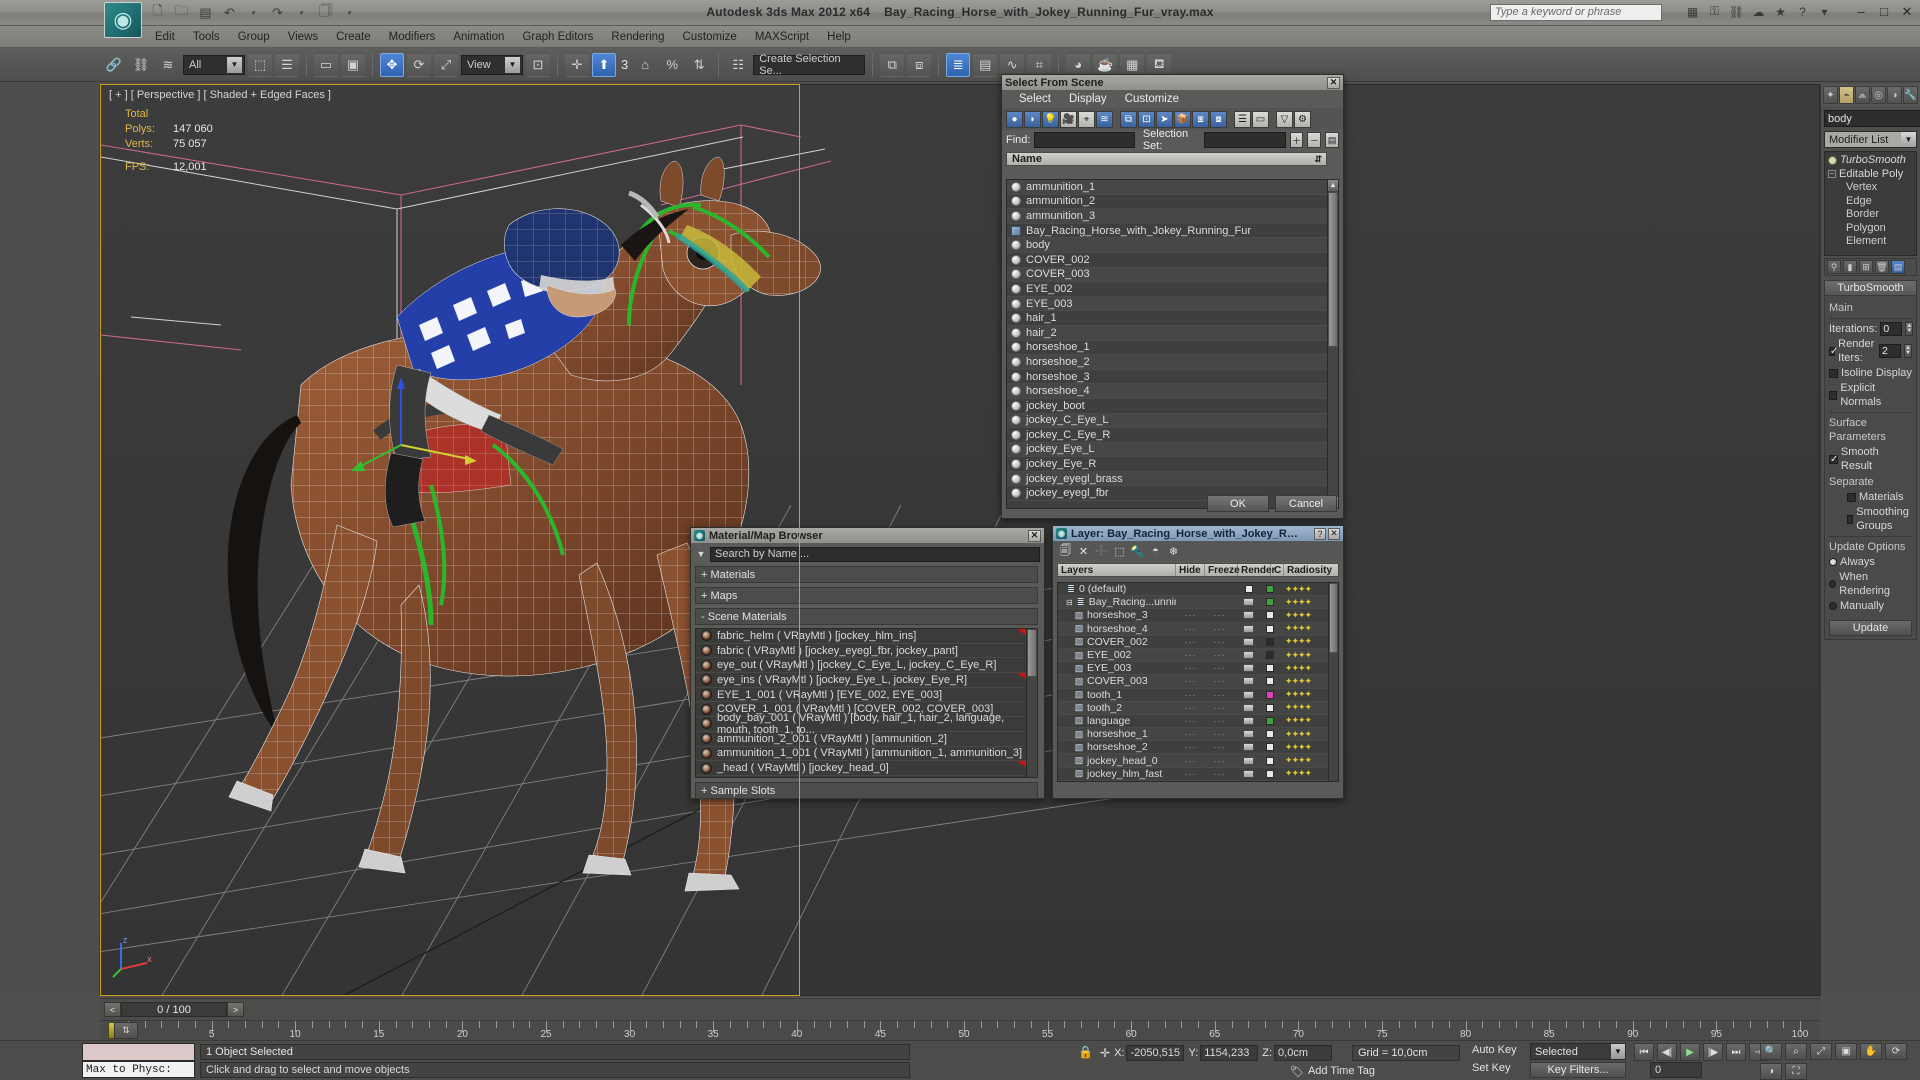 This screenshot has height=1080, width=1920. I want to click on menu-maxscript: MAXScript, so click(782, 37).